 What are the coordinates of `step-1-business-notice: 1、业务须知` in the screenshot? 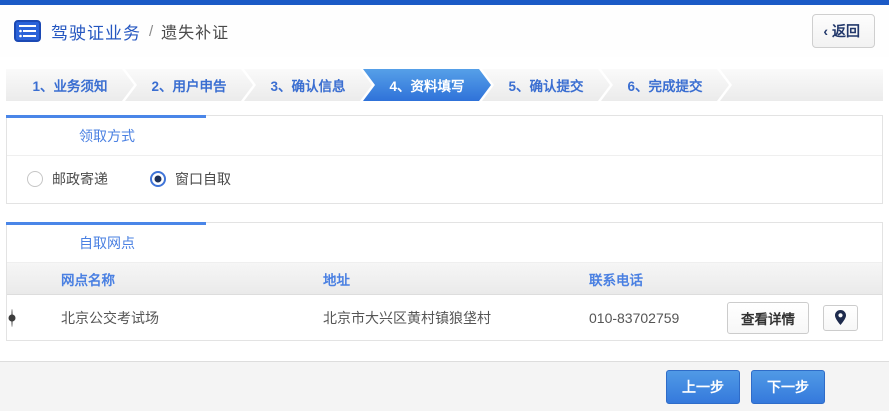 It's located at (70, 85).